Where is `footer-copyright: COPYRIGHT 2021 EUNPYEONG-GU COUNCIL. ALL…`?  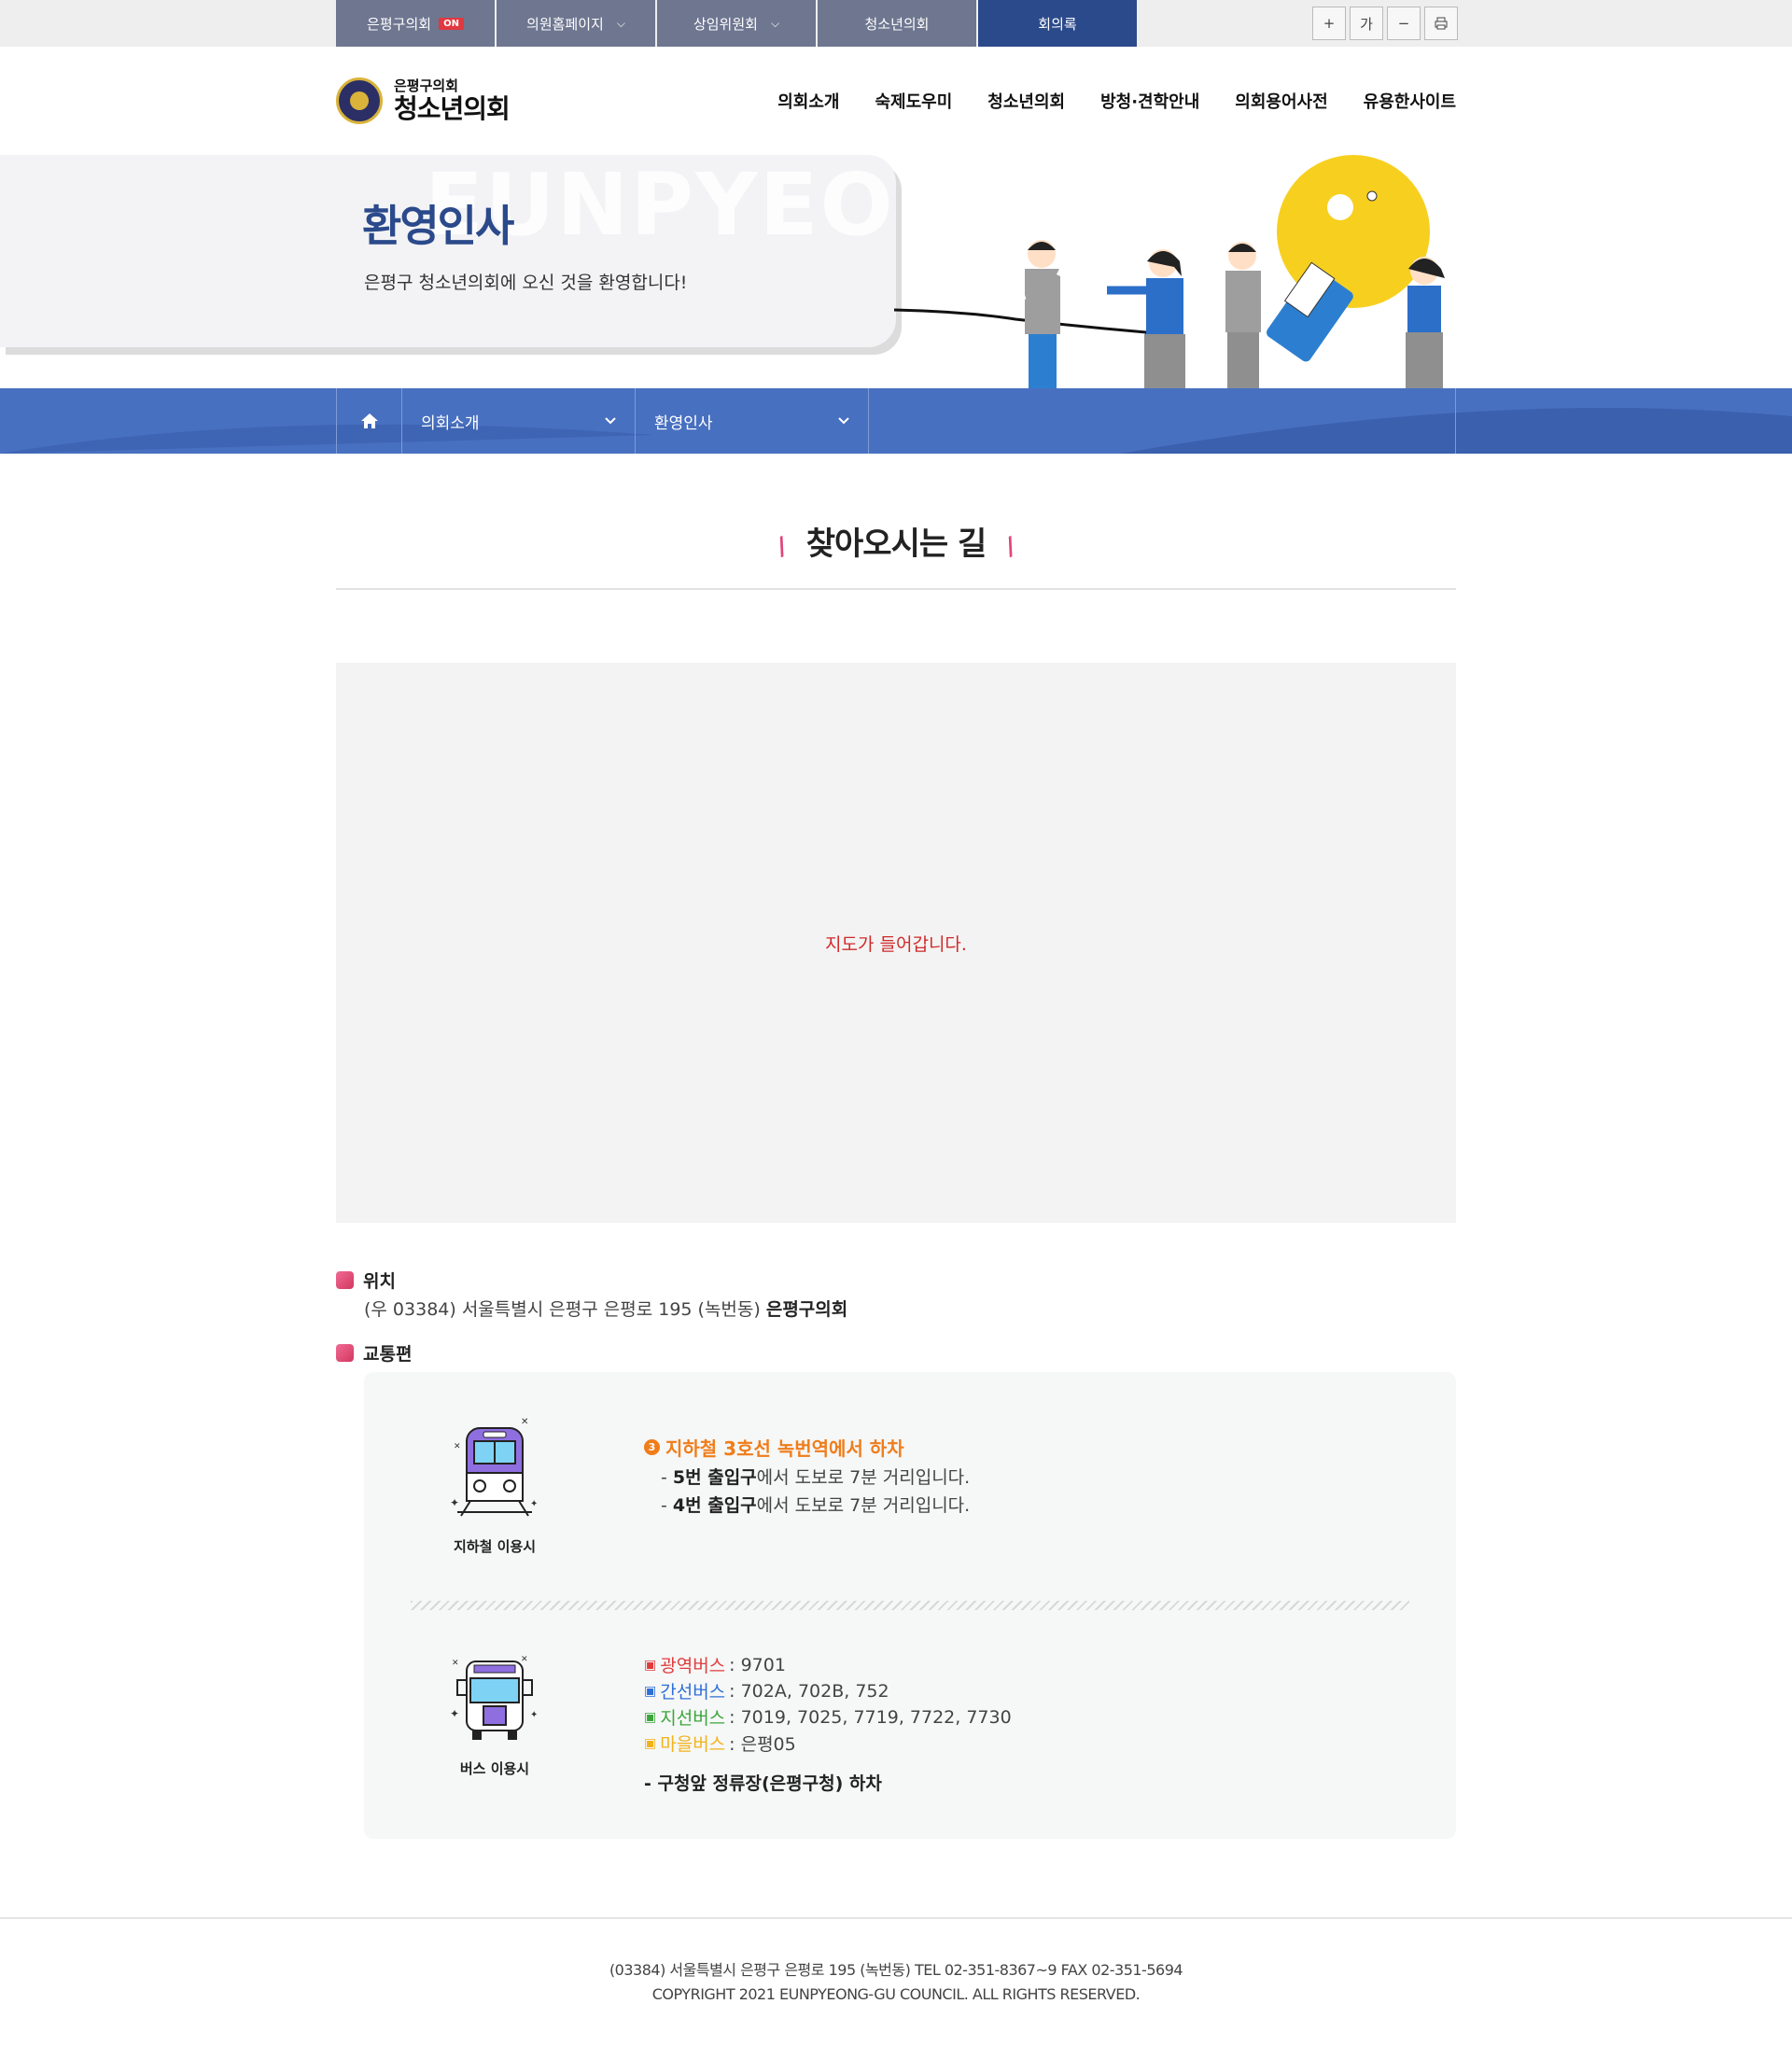 footer-copyright: COPYRIGHT 2021 EUNPYEONG-GU COUNCIL. ALL… is located at coordinates (896, 1994).